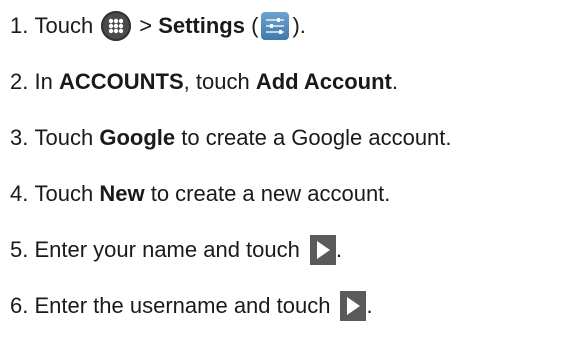 The height and width of the screenshot is (340, 569). What do you see at coordinates (19, 137) in the screenshot?
I see `step-number: 3.` at bounding box center [19, 137].